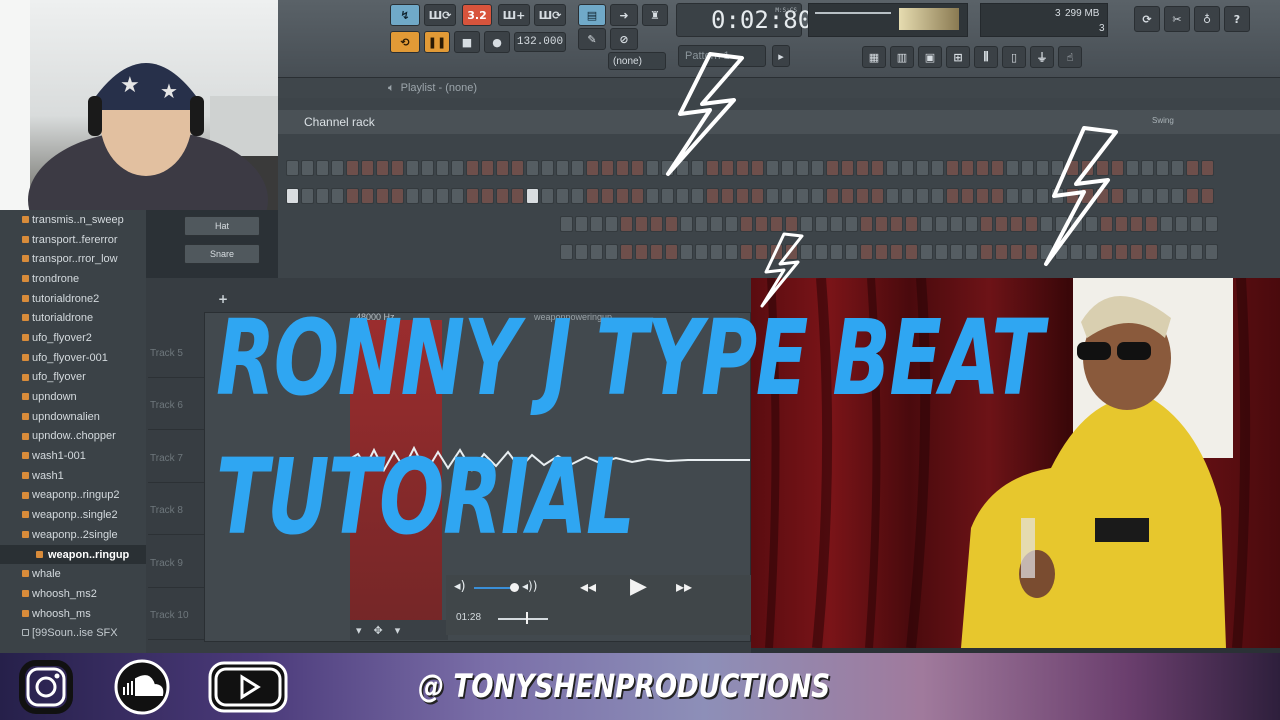  I want to click on track-label: Track 8, so click(177, 511).